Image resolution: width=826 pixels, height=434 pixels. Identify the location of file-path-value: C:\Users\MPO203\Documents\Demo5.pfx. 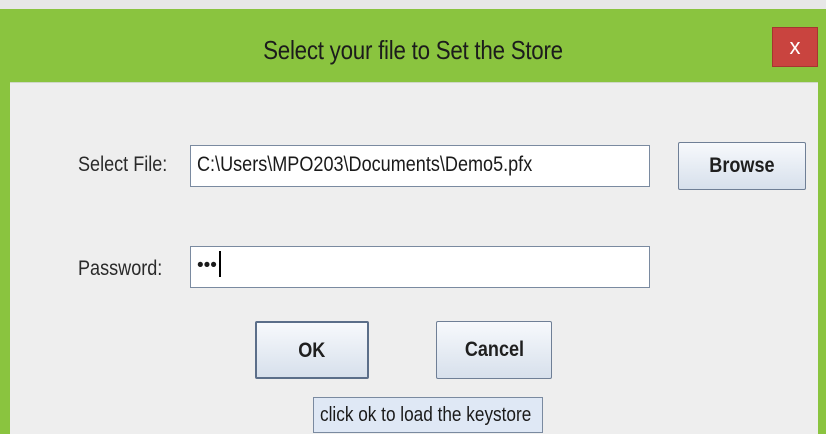
(365, 164).